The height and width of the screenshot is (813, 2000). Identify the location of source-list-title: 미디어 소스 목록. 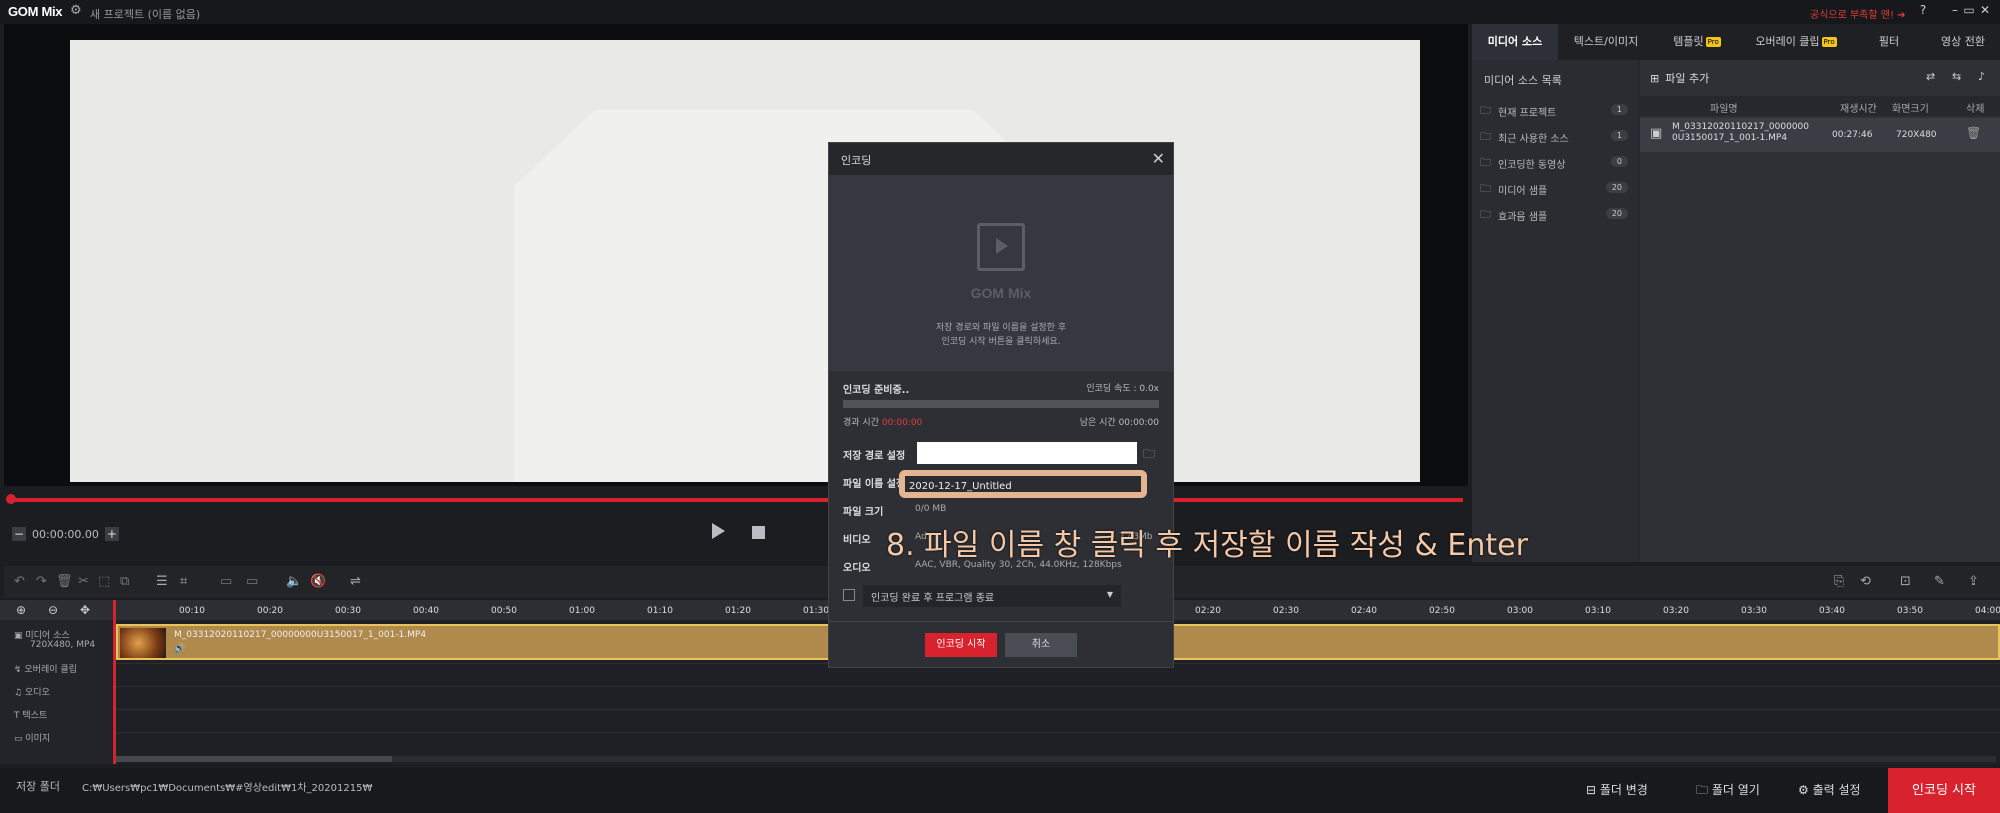
(1523, 80).